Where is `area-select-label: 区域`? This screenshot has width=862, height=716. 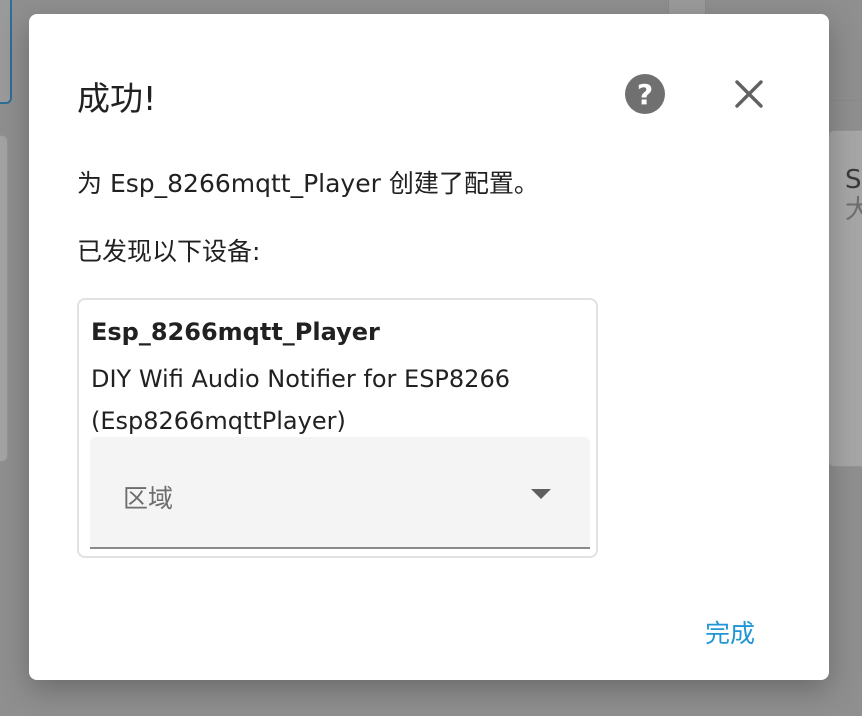
area-select-label: 区域 is located at coordinates (148, 498).